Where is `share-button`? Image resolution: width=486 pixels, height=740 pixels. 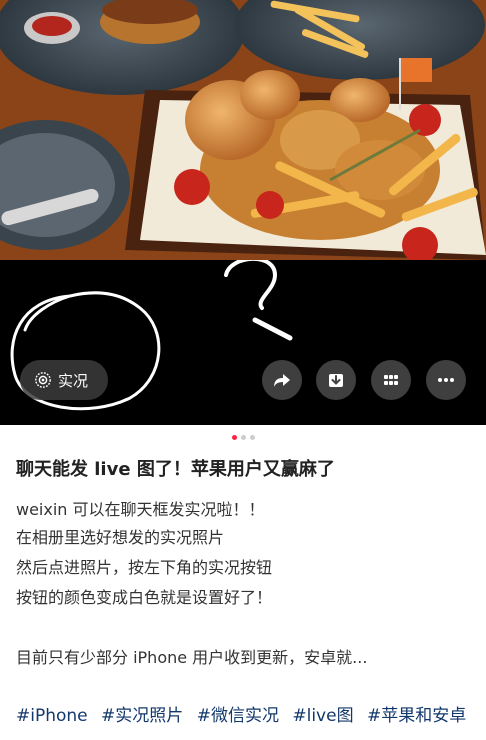
share-button is located at coordinates (282, 380).